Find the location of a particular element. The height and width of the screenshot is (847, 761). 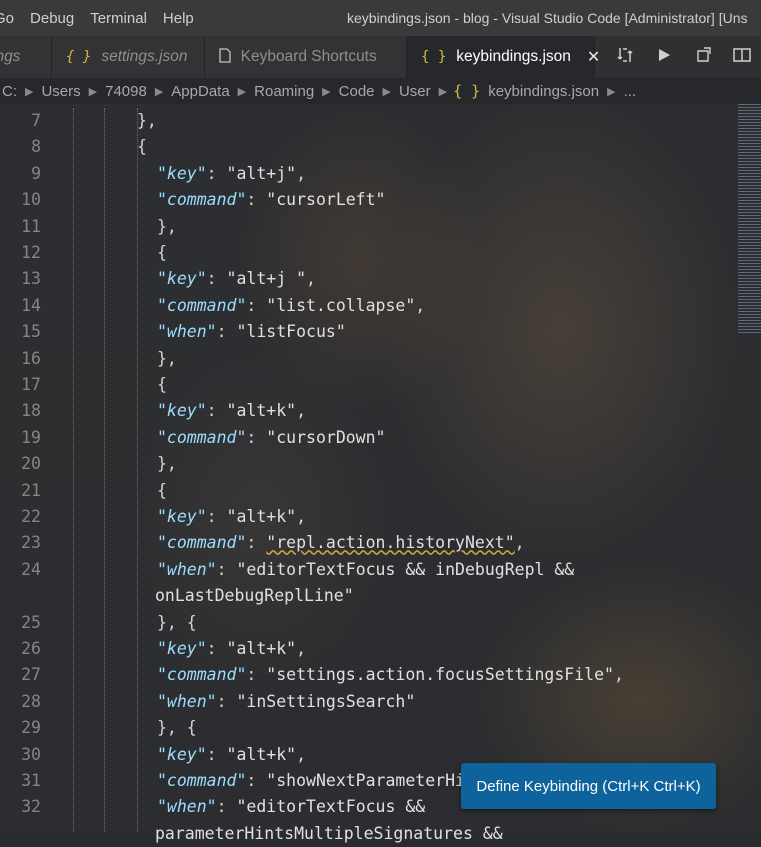

code-text: "key": "alt+j ", is located at coordinates (236, 279).